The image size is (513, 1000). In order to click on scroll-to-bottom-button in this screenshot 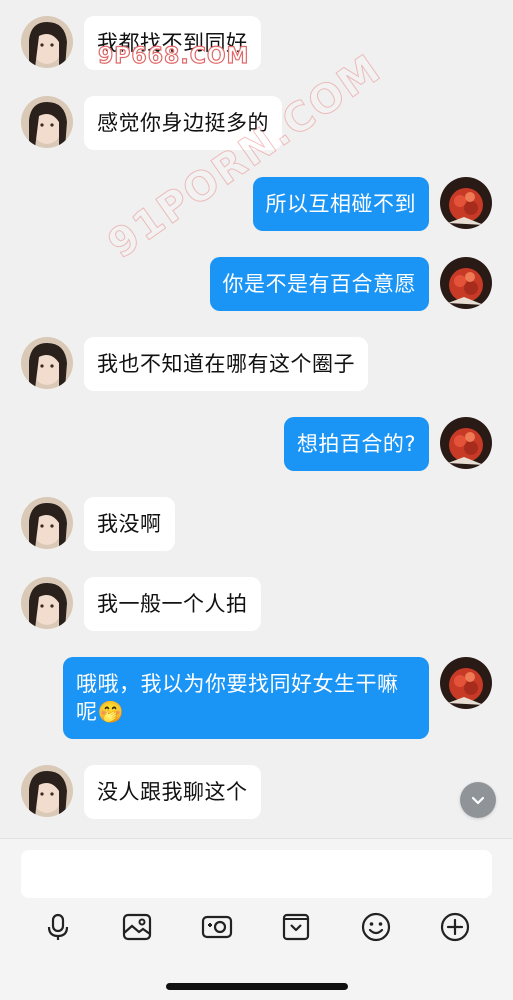, I will do `click(478, 800)`.